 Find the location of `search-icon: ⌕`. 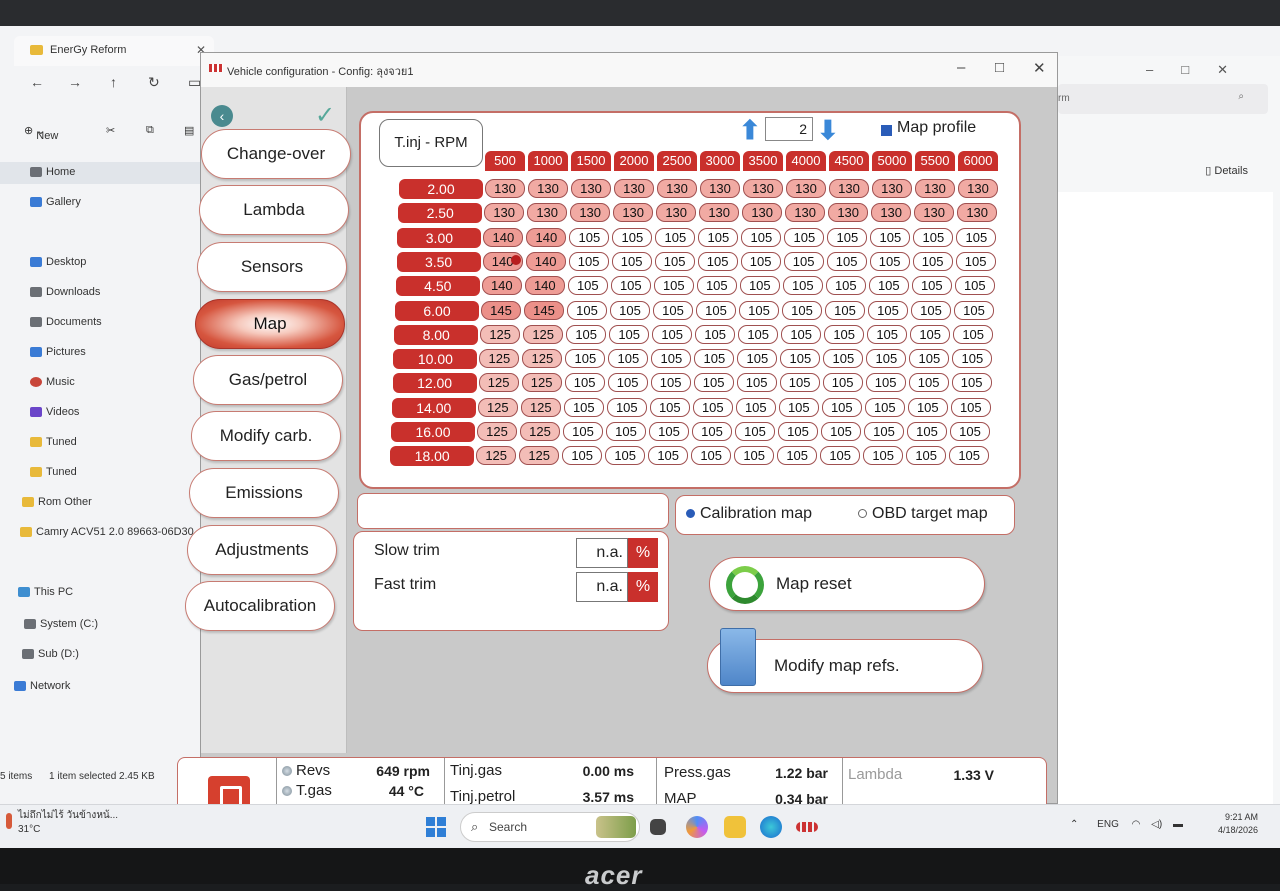

search-icon: ⌕ is located at coordinates (1241, 96).